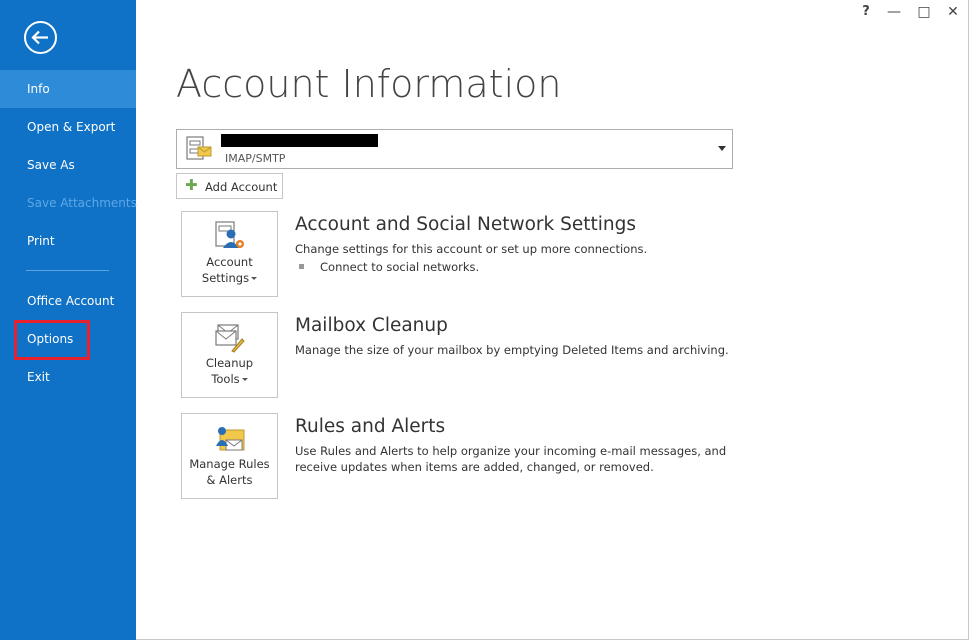 This screenshot has width=969, height=640. Describe the element at coordinates (894, 12) in the screenshot. I see `minimize-button: —` at that location.